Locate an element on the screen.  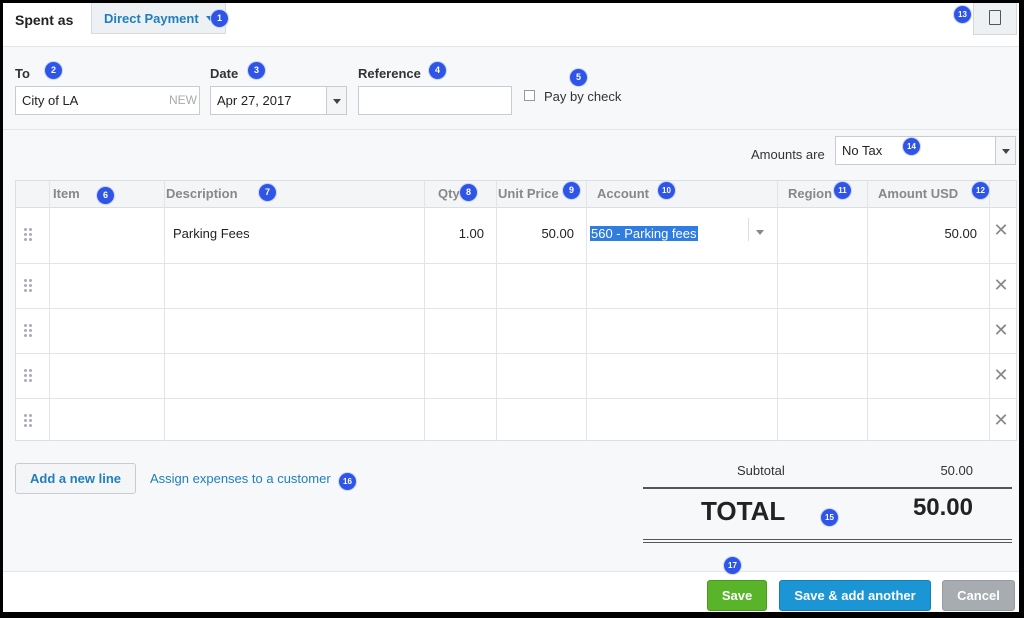
callout-badge-9: 9 is located at coordinates (571, 190).